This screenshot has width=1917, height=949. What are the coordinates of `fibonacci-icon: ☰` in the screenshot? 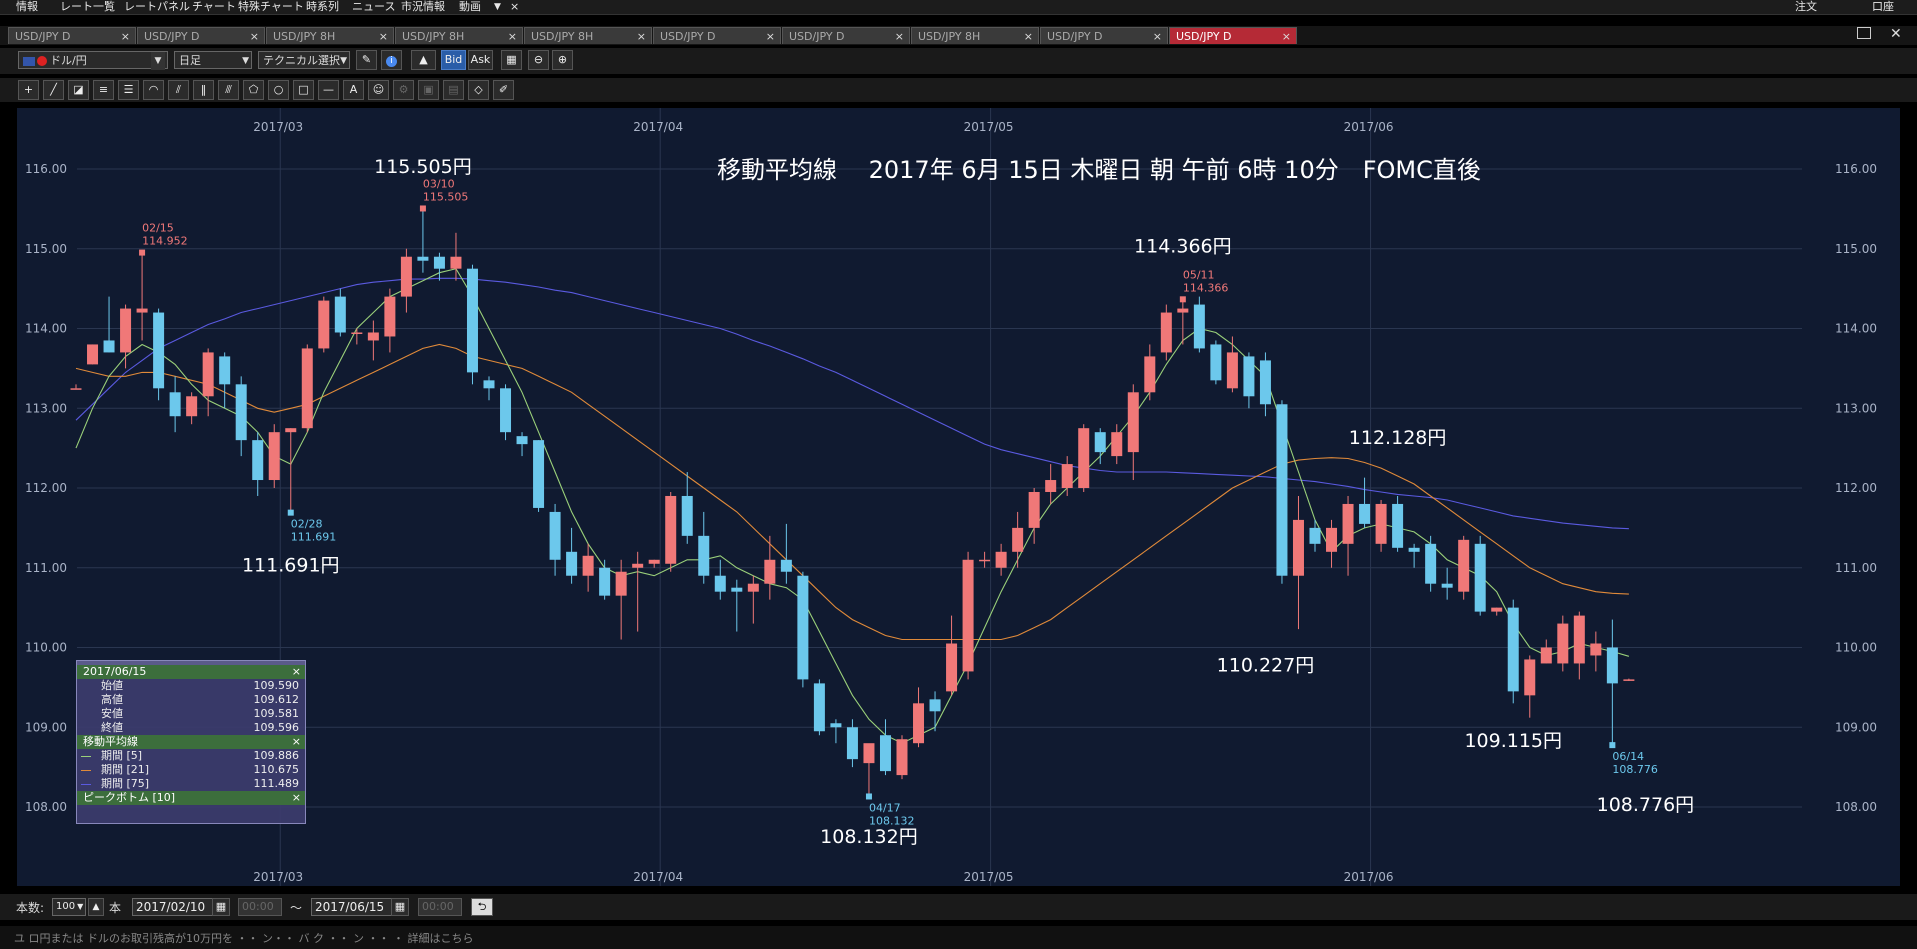 It's located at (128, 90).